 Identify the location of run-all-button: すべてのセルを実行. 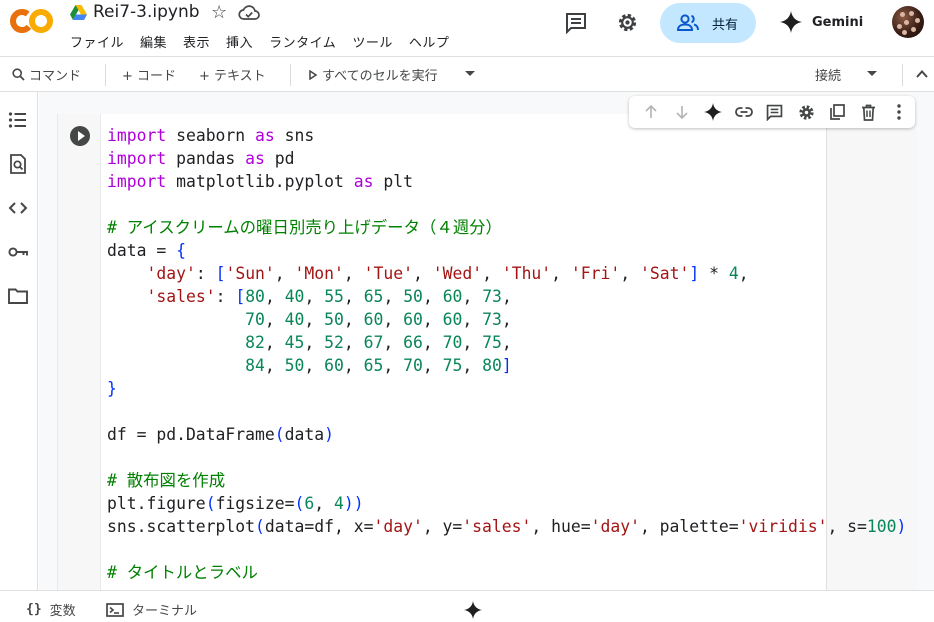
(373, 74).